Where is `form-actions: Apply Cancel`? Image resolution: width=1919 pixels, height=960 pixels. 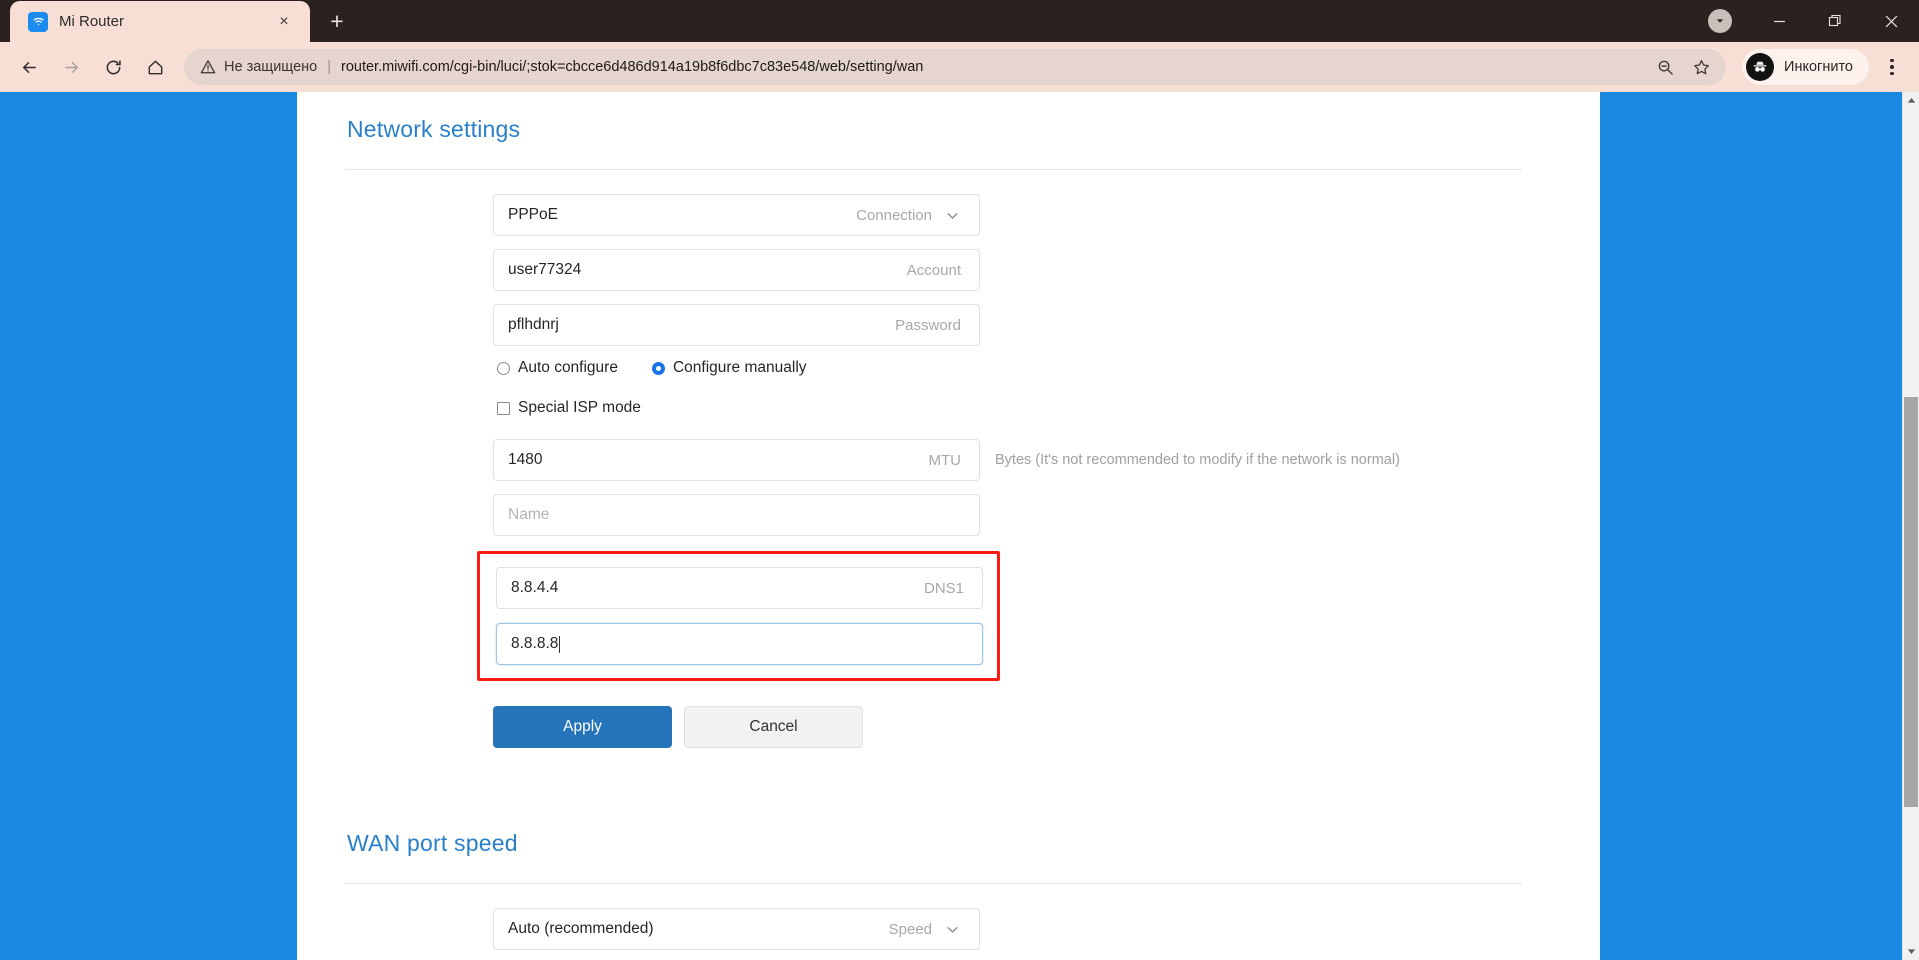
form-actions: Apply Cancel is located at coordinates (1022, 727).